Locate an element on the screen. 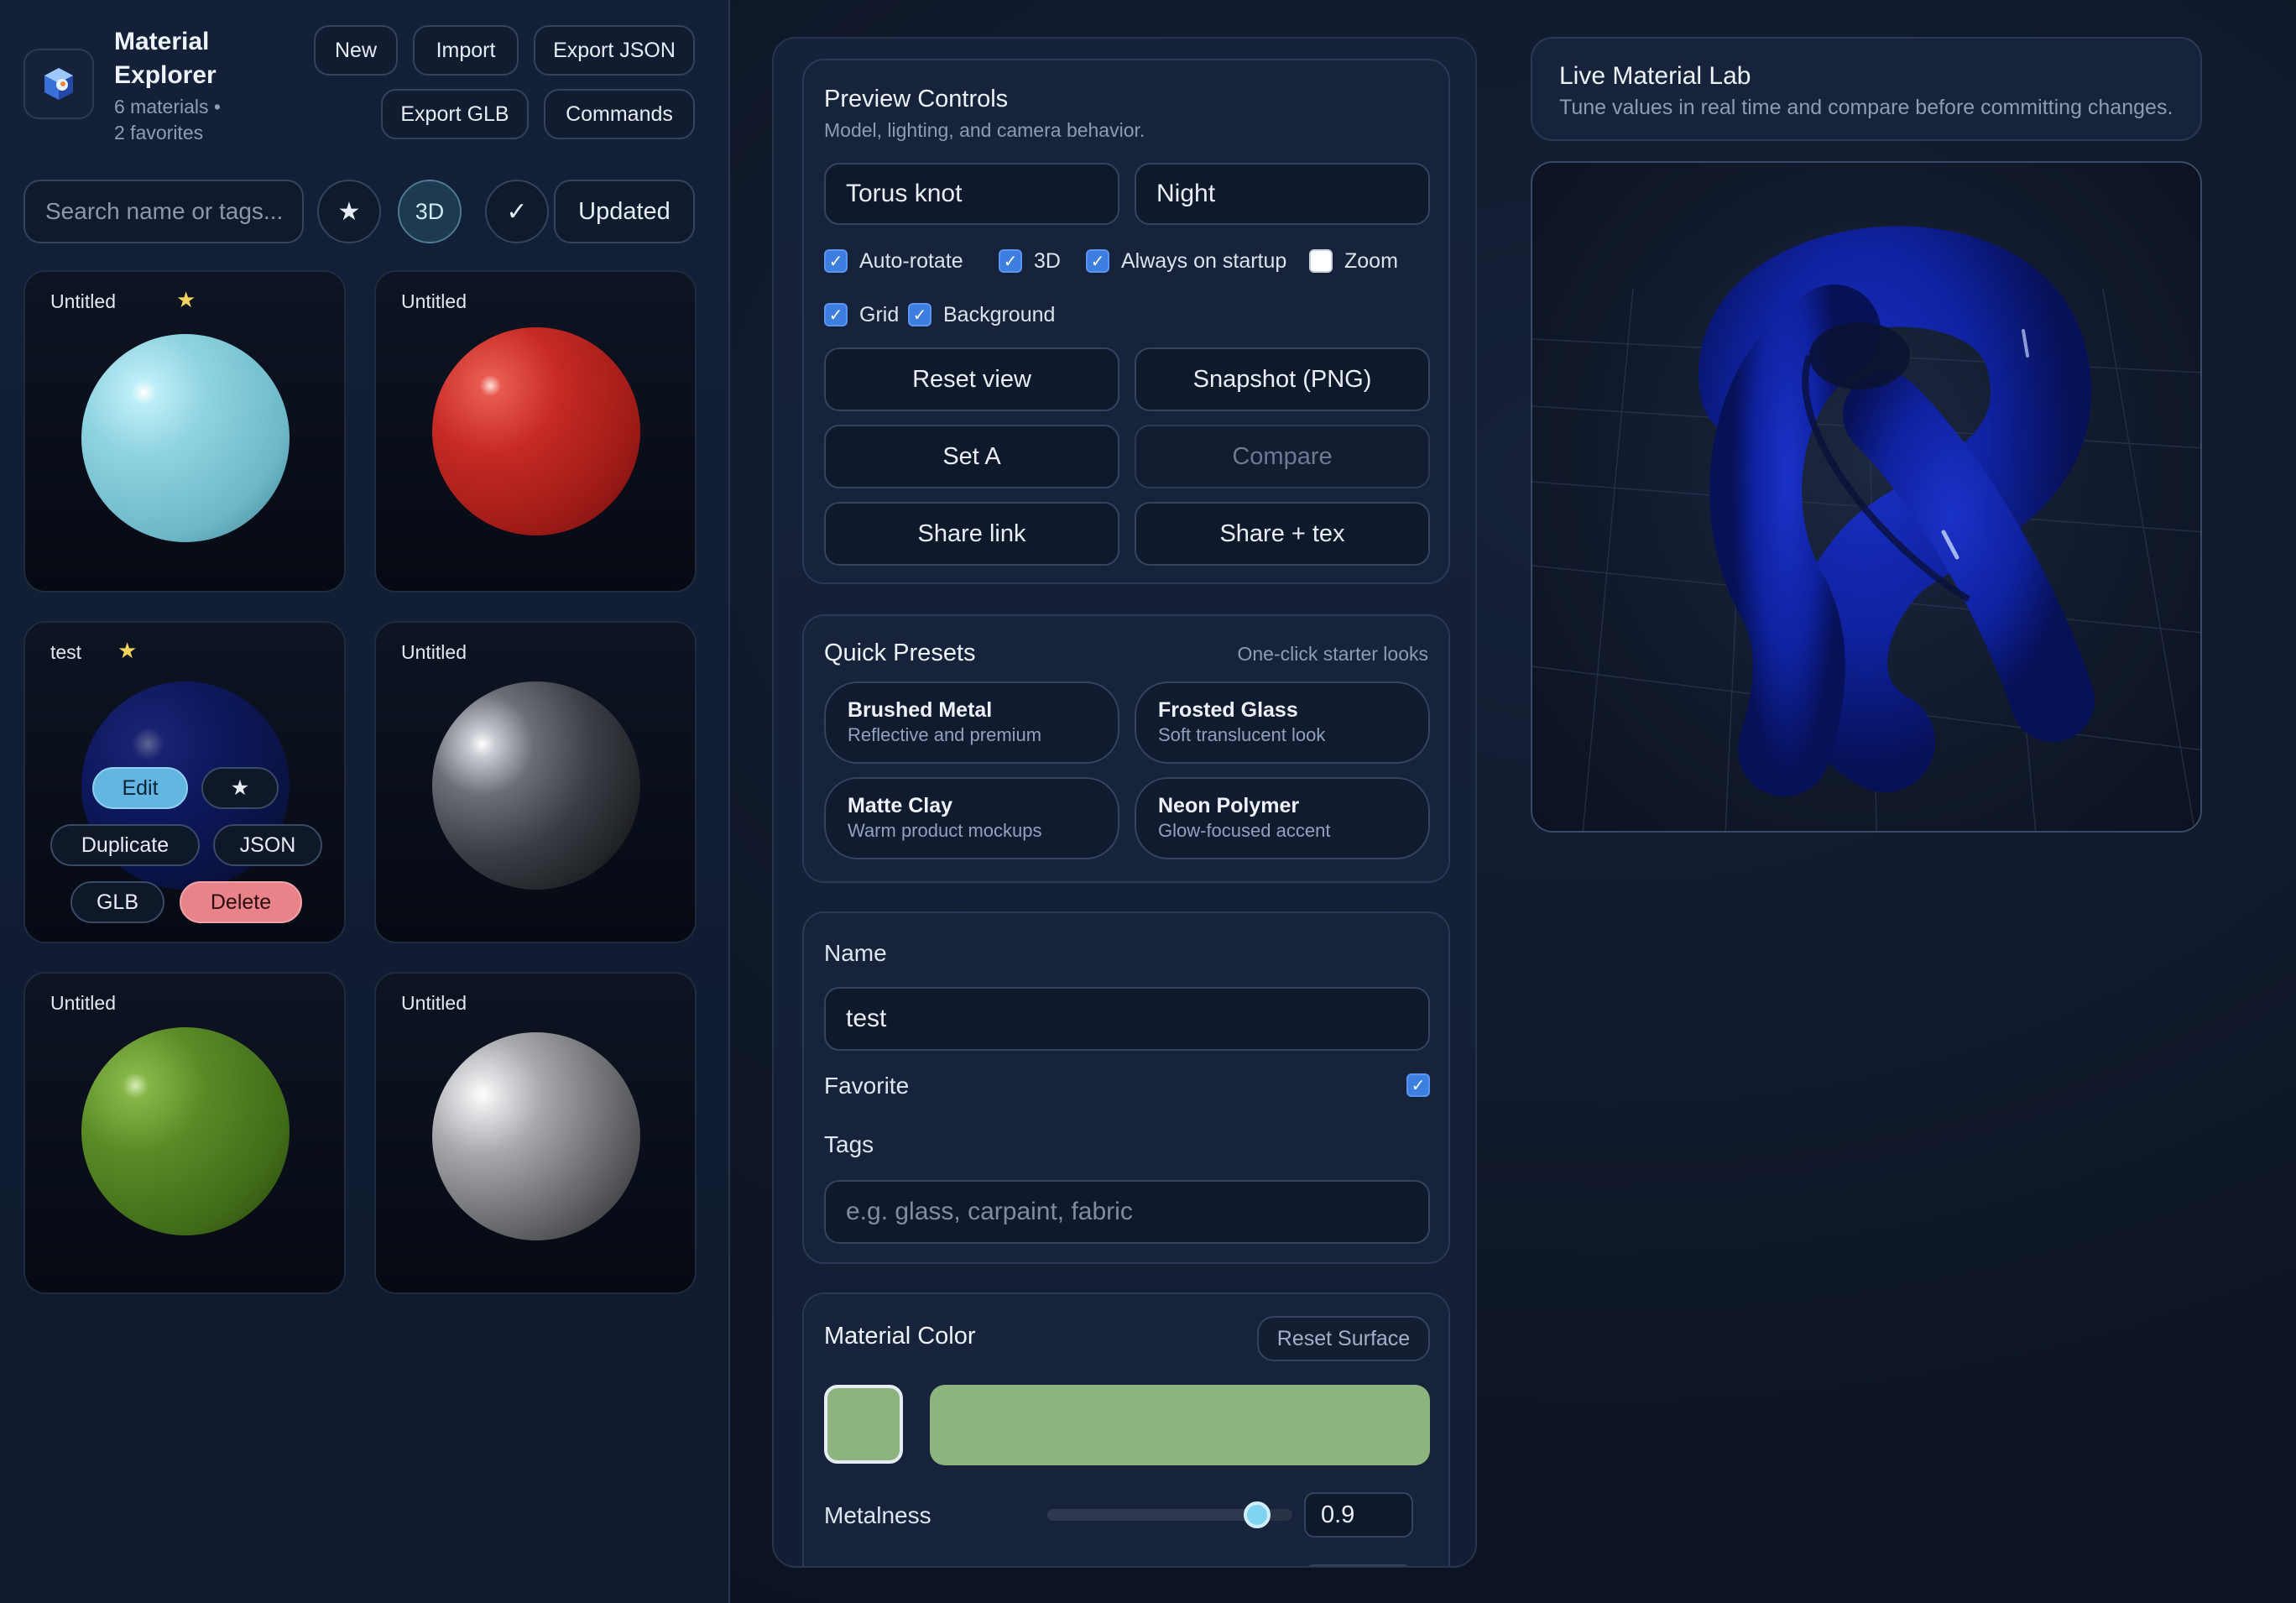  cube-logo-icon is located at coordinates (58, 84).